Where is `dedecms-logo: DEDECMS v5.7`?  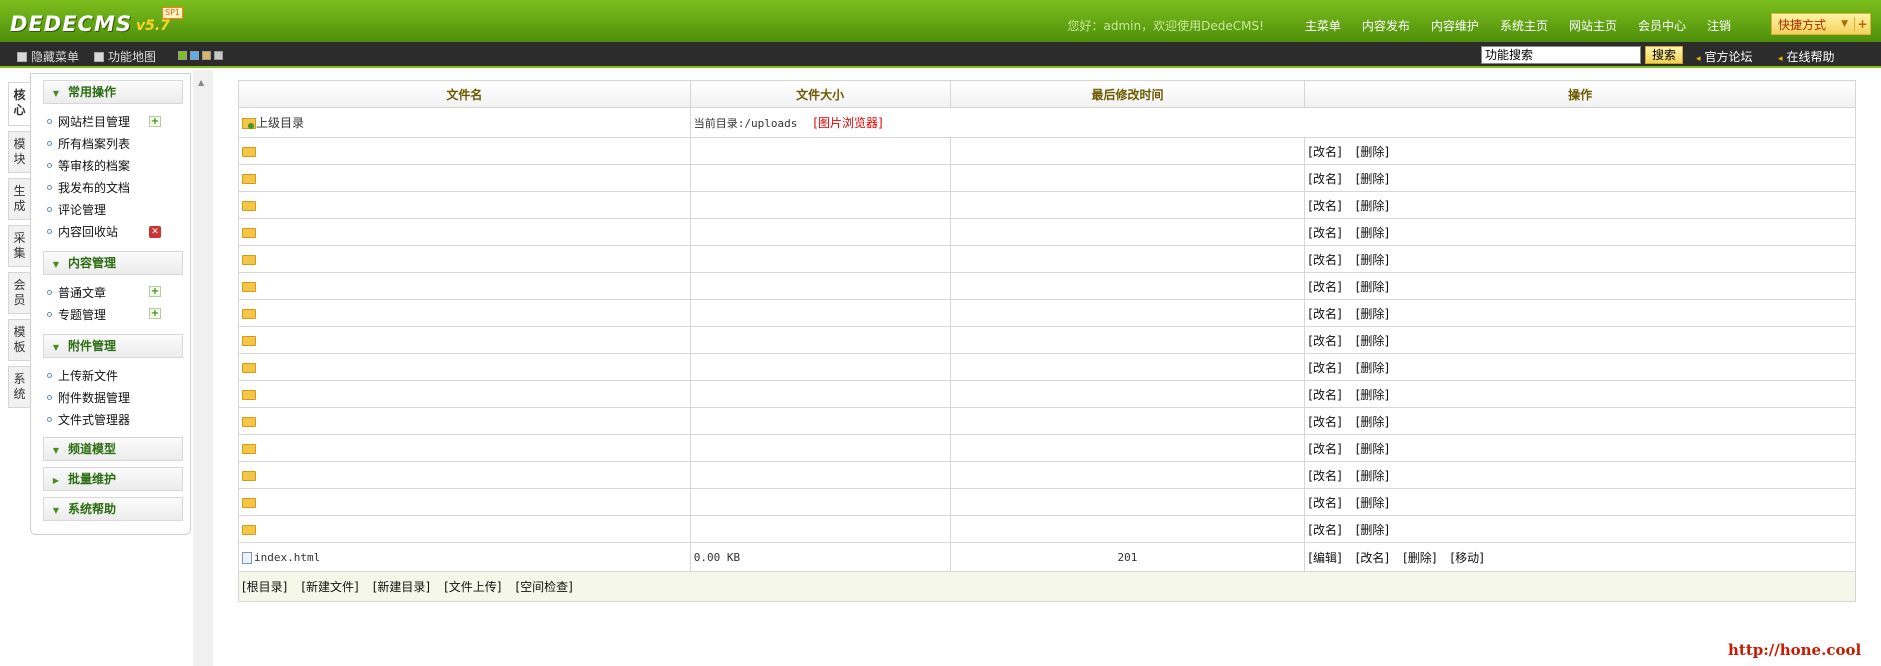
dedecms-logo: DEDECMS v5.7 is located at coordinates (90, 23).